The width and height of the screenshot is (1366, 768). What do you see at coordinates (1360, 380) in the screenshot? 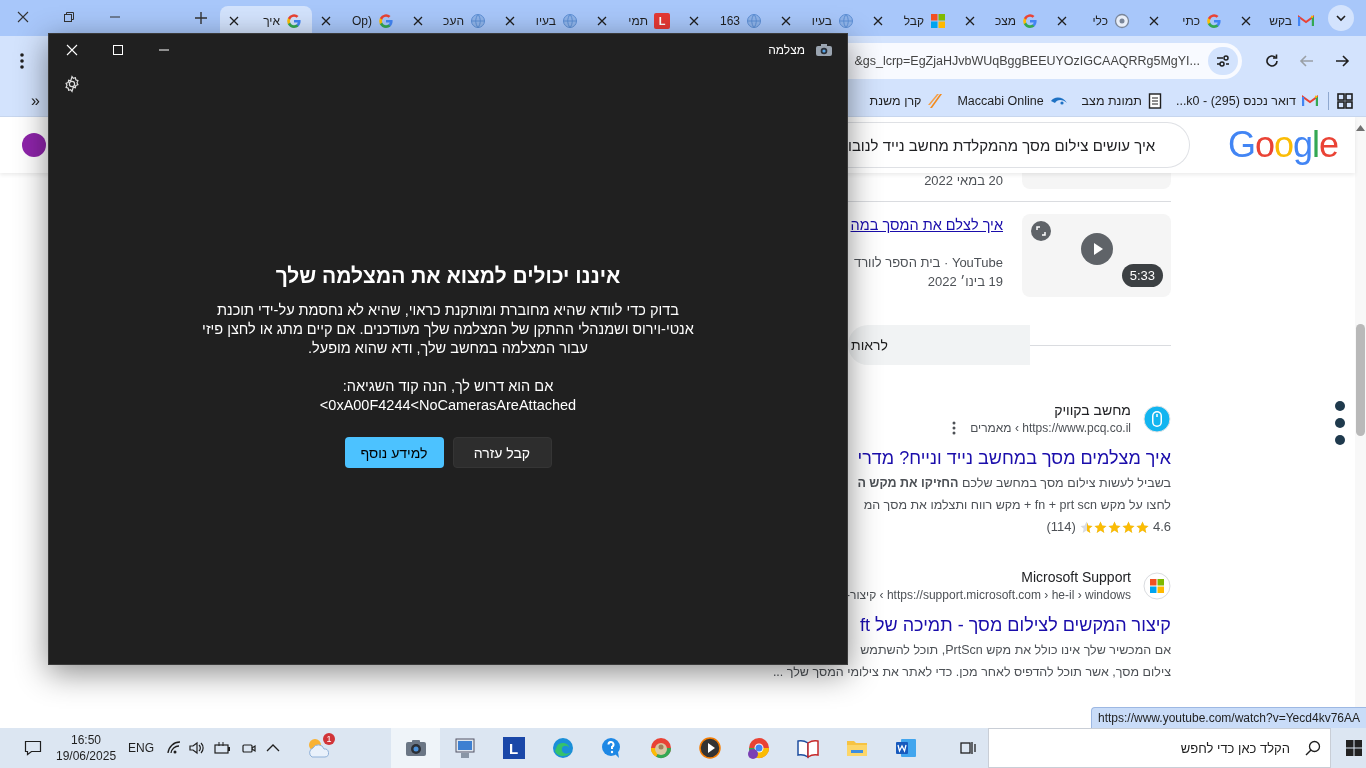
I see `scrollbar-thumb` at bounding box center [1360, 380].